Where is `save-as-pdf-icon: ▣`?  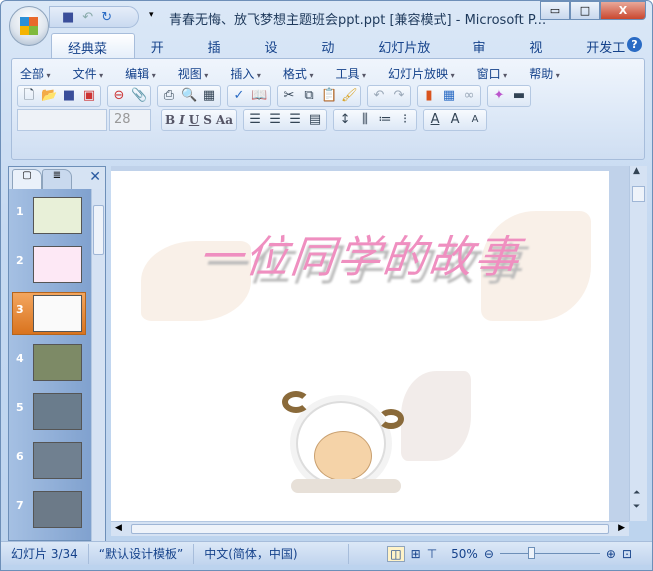 save-as-pdf-icon: ▣ is located at coordinates (89, 96).